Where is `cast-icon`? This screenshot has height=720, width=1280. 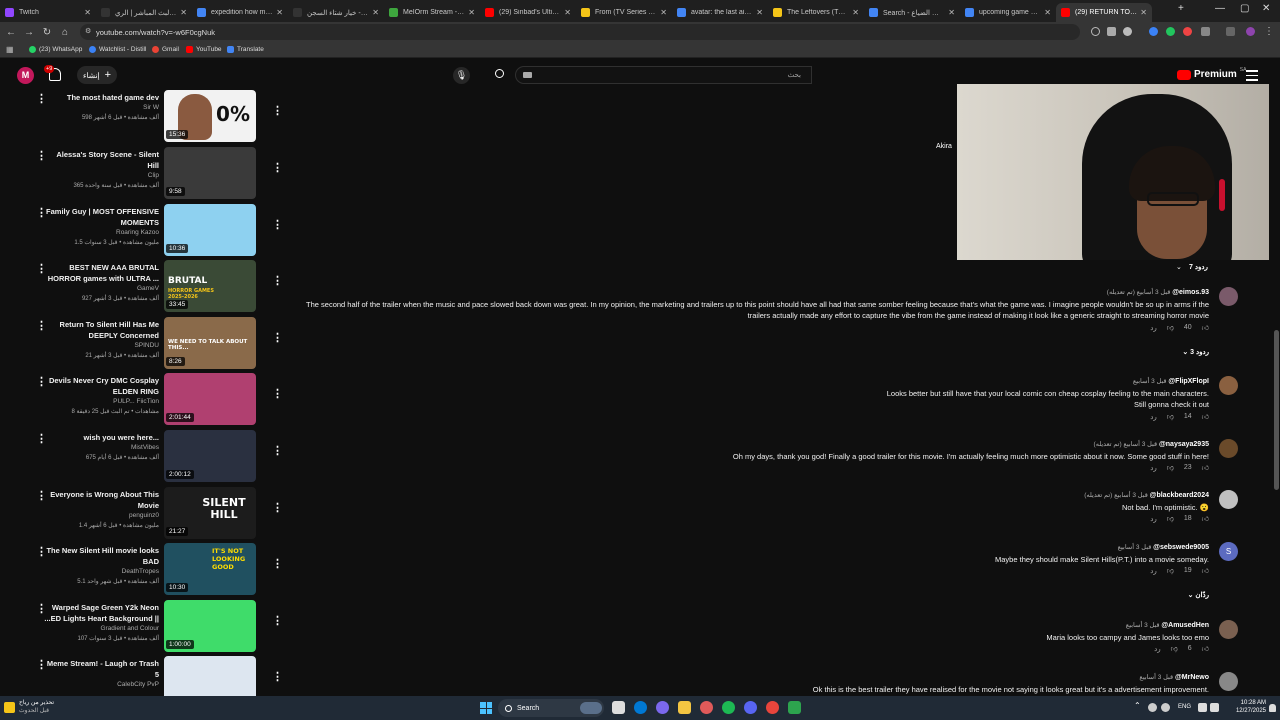 cast-icon is located at coordinates (1111, 31).